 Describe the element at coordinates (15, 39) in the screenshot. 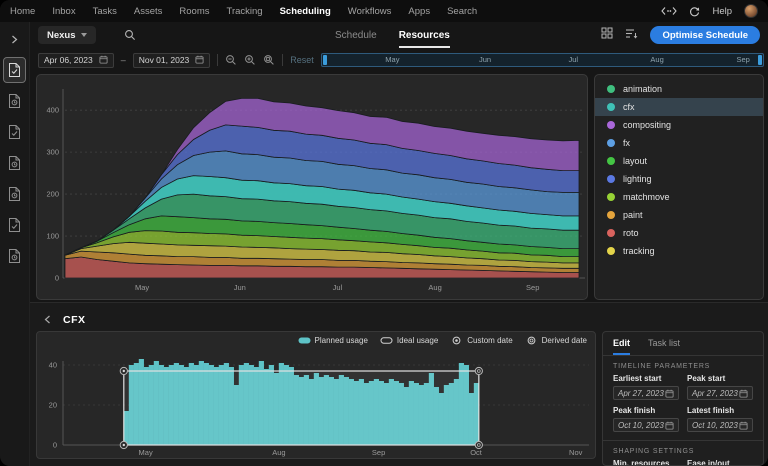

I see `expand-rail-chevron-icon` at that location.